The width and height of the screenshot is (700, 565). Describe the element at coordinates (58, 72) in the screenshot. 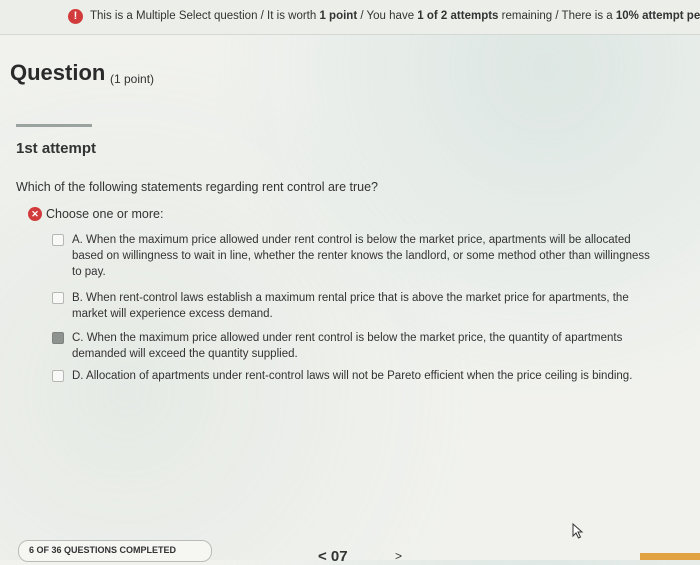

I see `question-title: Question` at that location.